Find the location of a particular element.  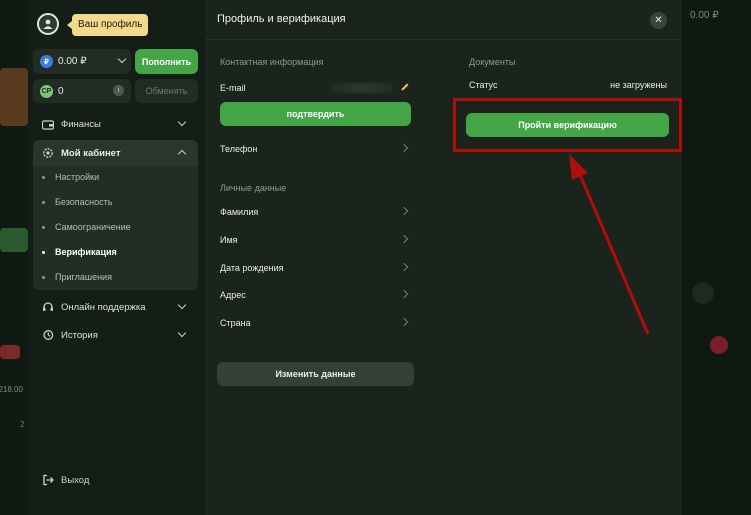

cabinet-item-self-limit-label: Самоограничение is located at coordinates (93, 227).